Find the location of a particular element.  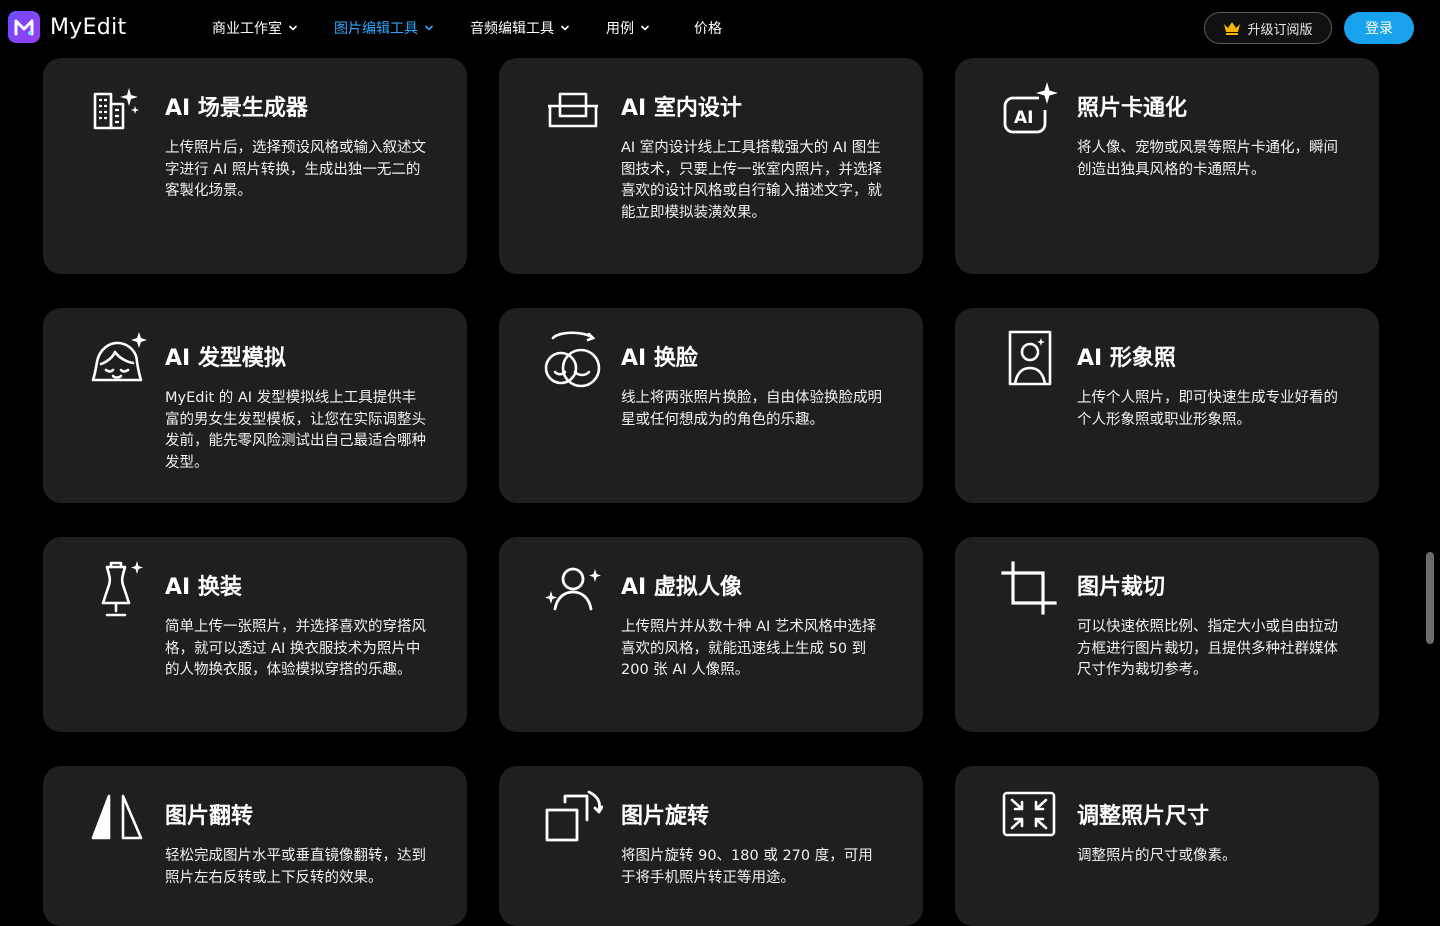

card-title: AI 室内设计 is located at coordinates (681, 108).